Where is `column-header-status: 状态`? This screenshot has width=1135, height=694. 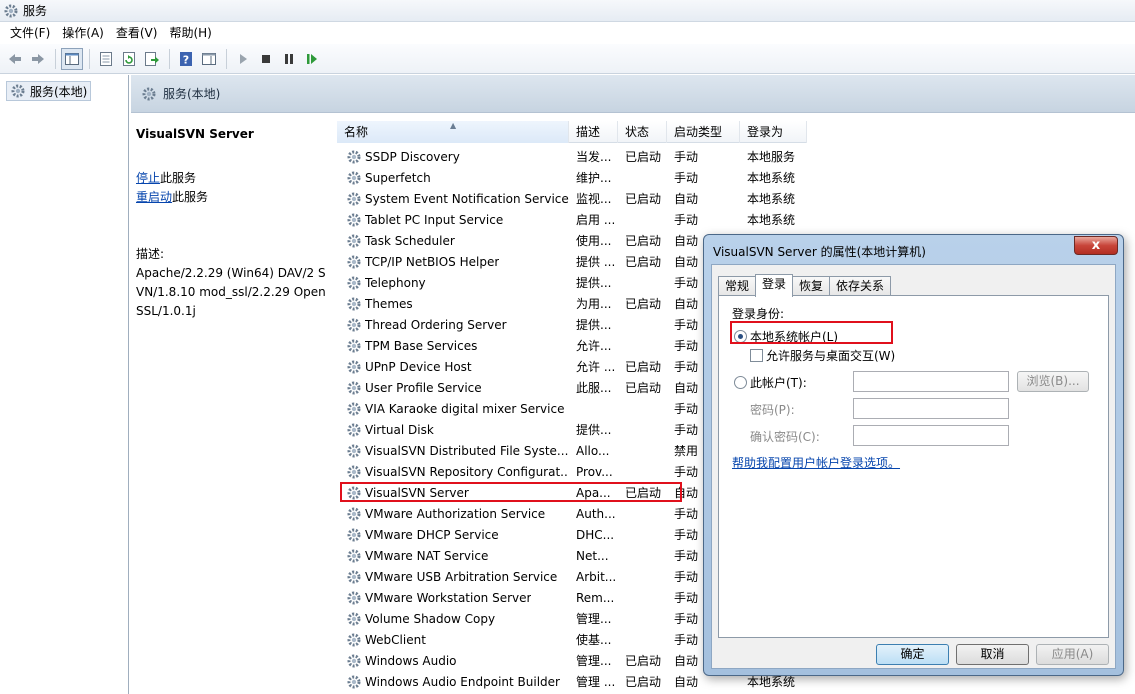 column-header-status: 状态 is located at coordinates (642, 132).